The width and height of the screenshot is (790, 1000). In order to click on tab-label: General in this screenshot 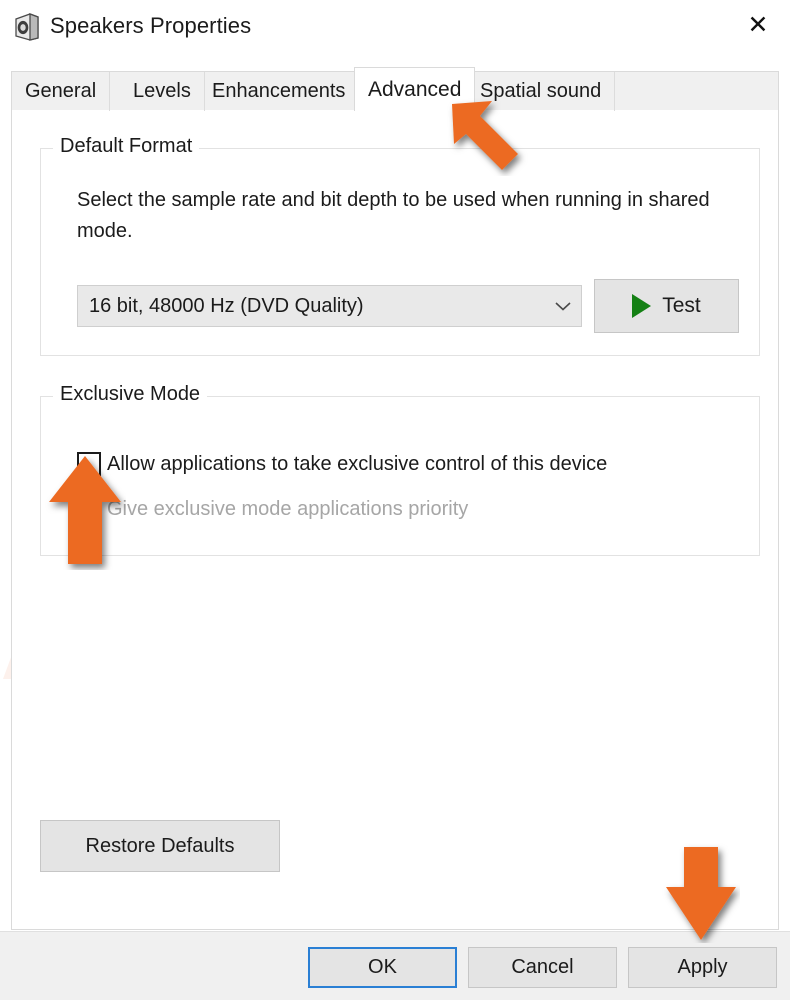, I will do `click(61, 91)`.